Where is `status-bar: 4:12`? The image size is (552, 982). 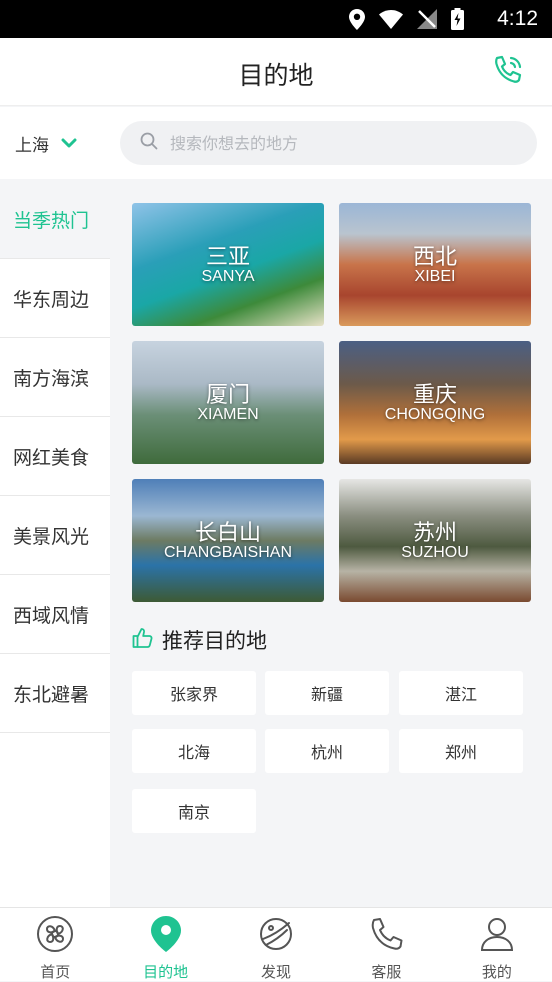
status-bar: 4:12 is located at coordinates (276, 19).